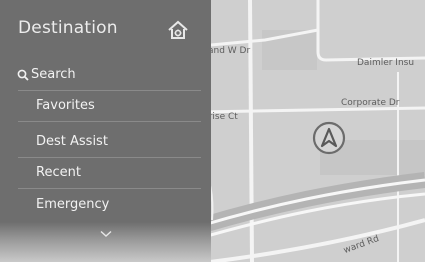 This screenshot has width=425, height=262. What do you see at coordinates (58, 172) in the screenshot?
I see `menu-item-label: Recent` at bounding box center [58, 172].